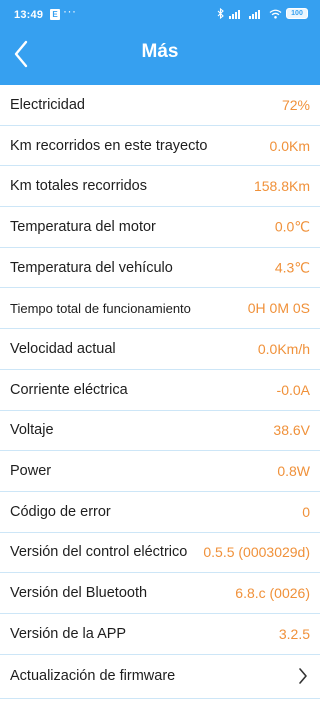  I want to click on row-label: Versión del control eléctrico, so click(99, 552).